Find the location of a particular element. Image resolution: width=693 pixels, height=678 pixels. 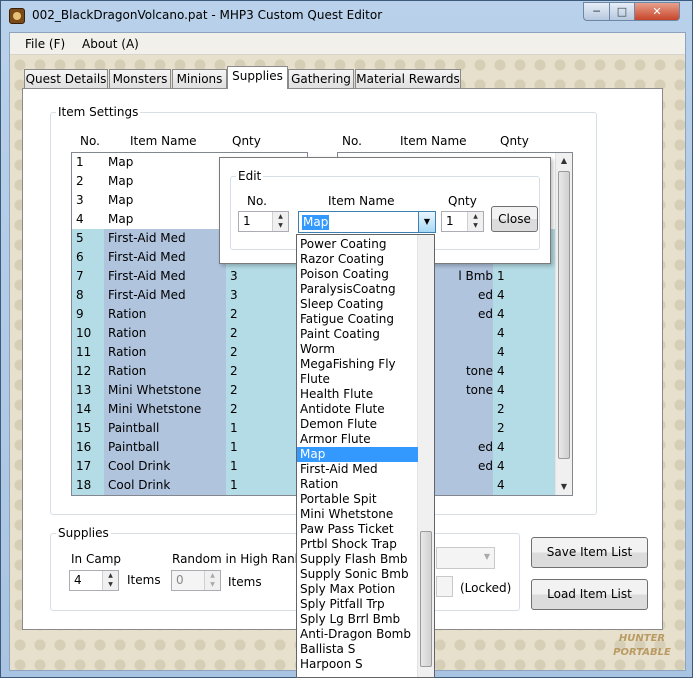

menu-file: File (F) is located at coordinates (45, 44).